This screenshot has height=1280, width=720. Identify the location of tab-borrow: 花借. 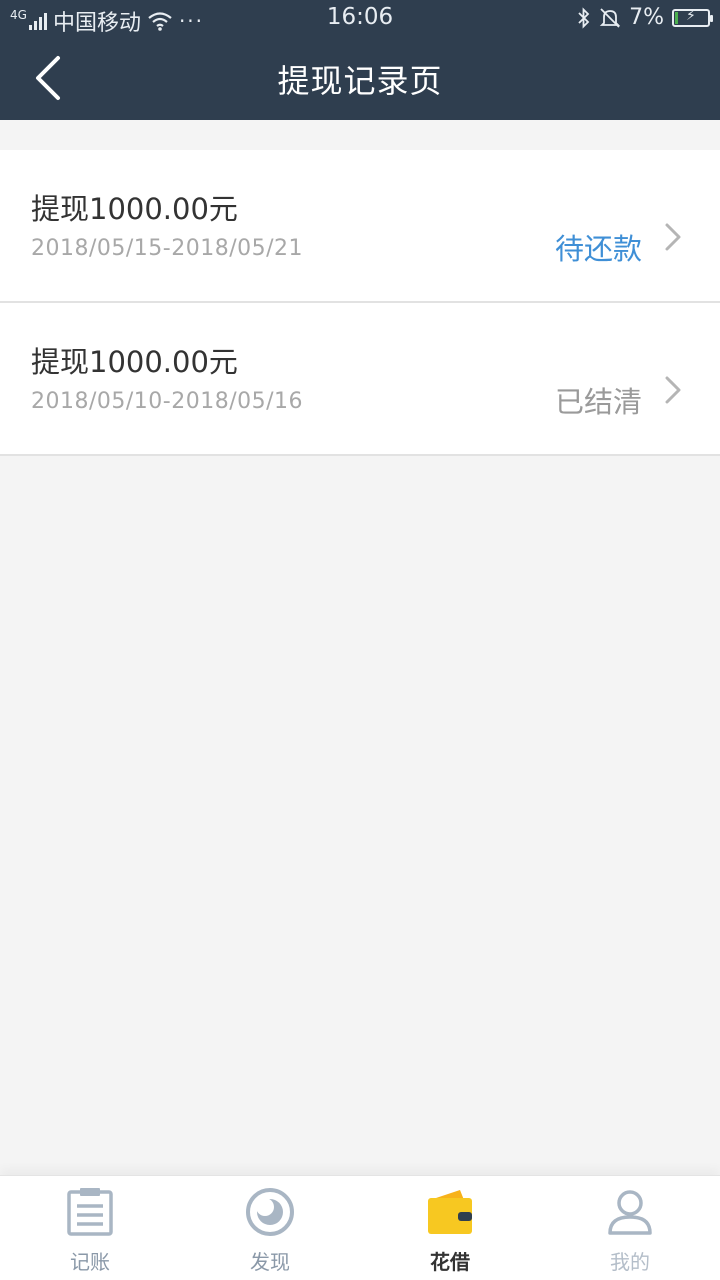
(450, 1228).